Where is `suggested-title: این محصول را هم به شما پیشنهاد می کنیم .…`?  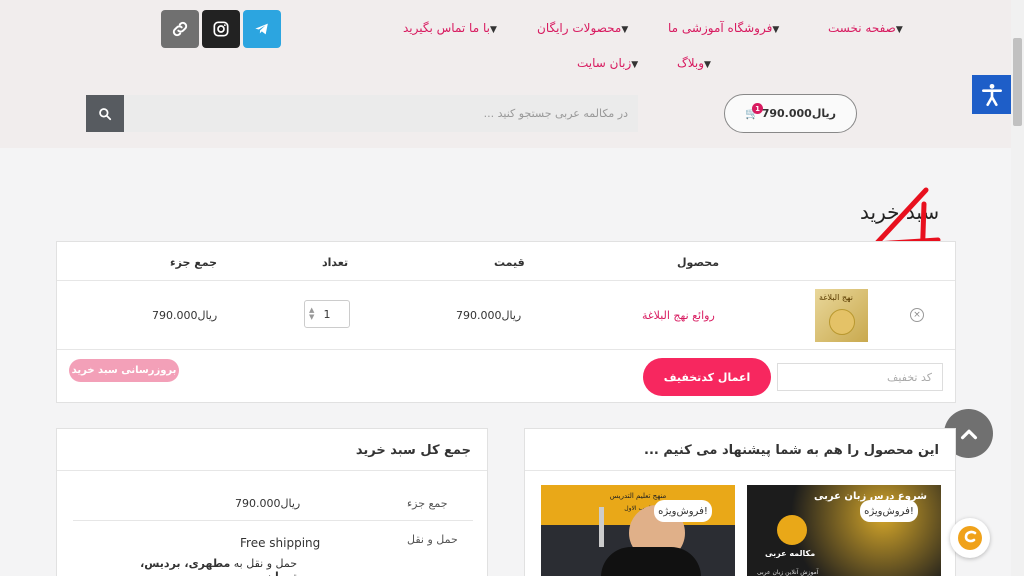 suggested-title: این محصول را هم به شما پیشنهاد می کنیم .… is located at coordinates (791, 450).